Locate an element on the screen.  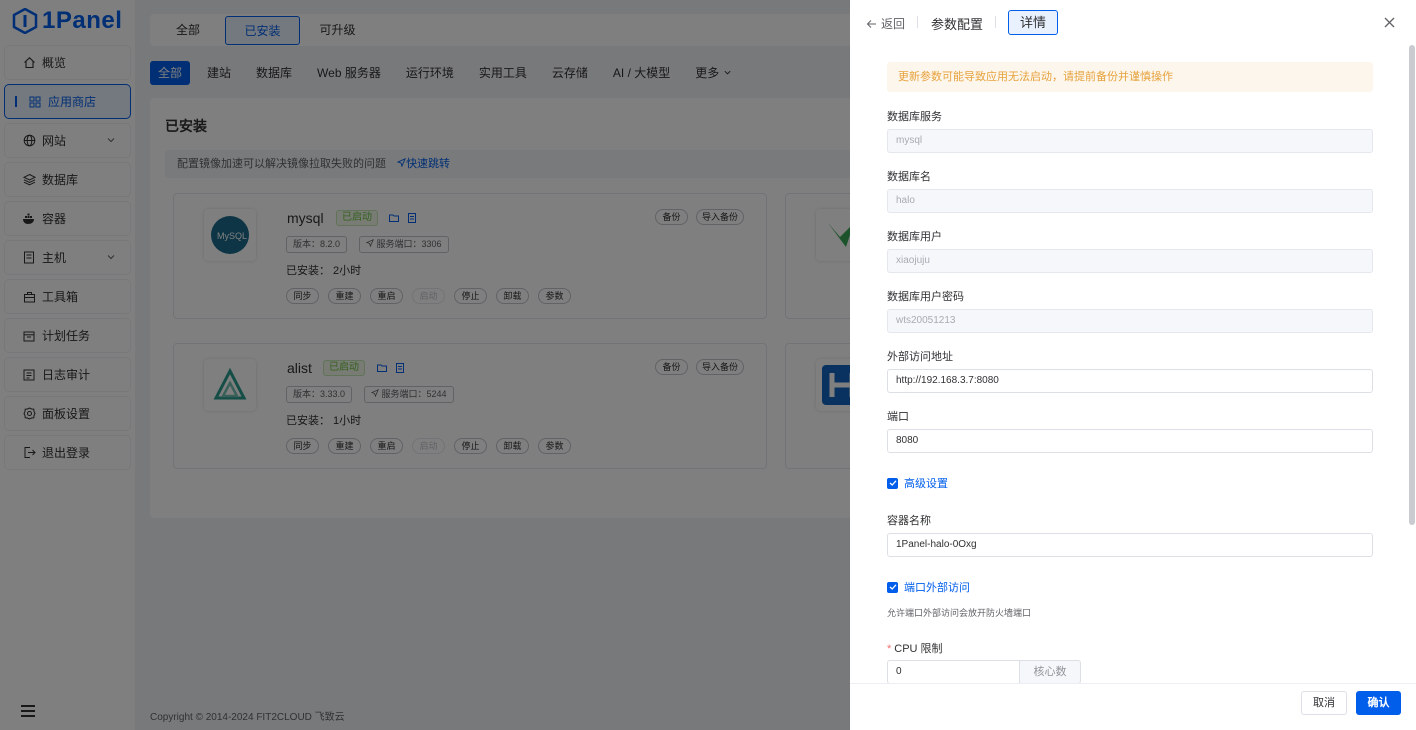
cpu-limit-group: 0 核心数 is located at coordinates (984, 671).